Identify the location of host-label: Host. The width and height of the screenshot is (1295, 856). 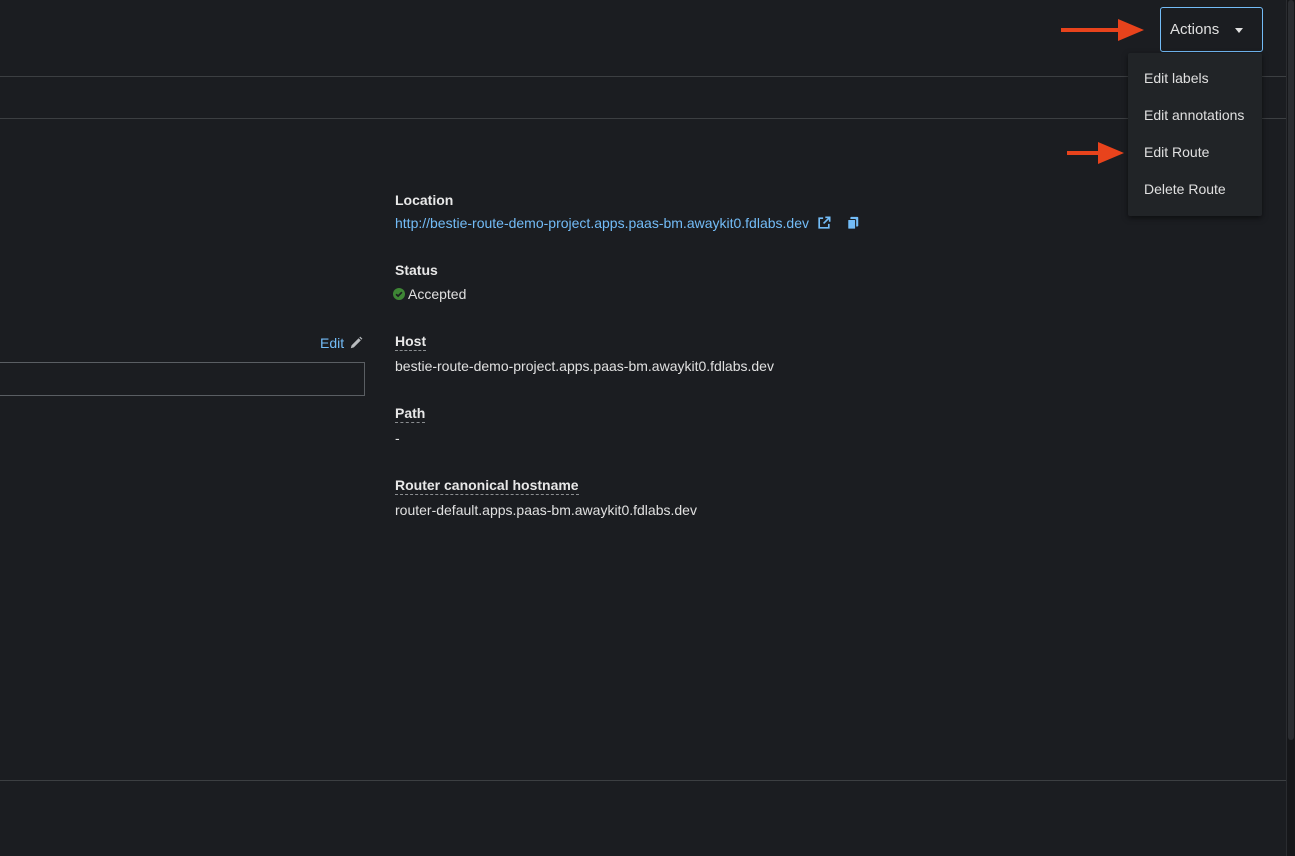
(411, 342).